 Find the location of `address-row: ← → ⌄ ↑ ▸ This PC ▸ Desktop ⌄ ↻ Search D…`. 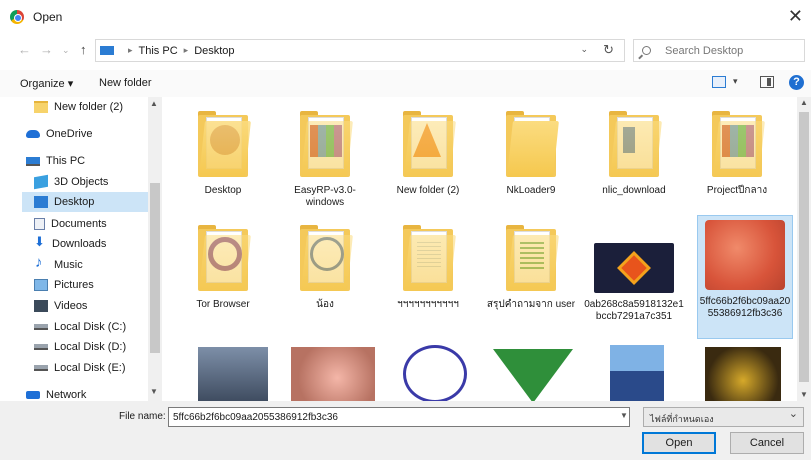

address-row: ← → ⌄ ↑ ▸ This PC ▸ Desktop ⌄ ↻ Search D… is located at coordinates (405, 51).